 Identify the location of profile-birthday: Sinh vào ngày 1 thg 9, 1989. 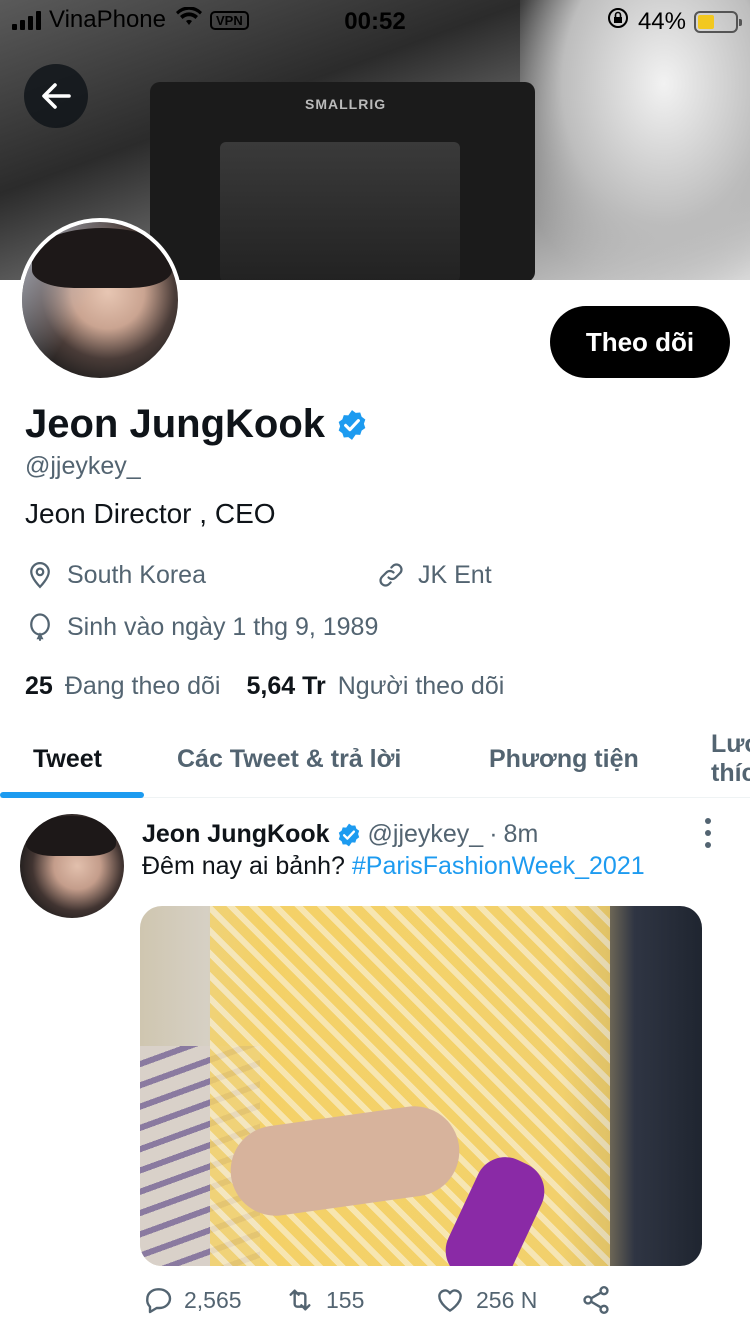
(201, 627).